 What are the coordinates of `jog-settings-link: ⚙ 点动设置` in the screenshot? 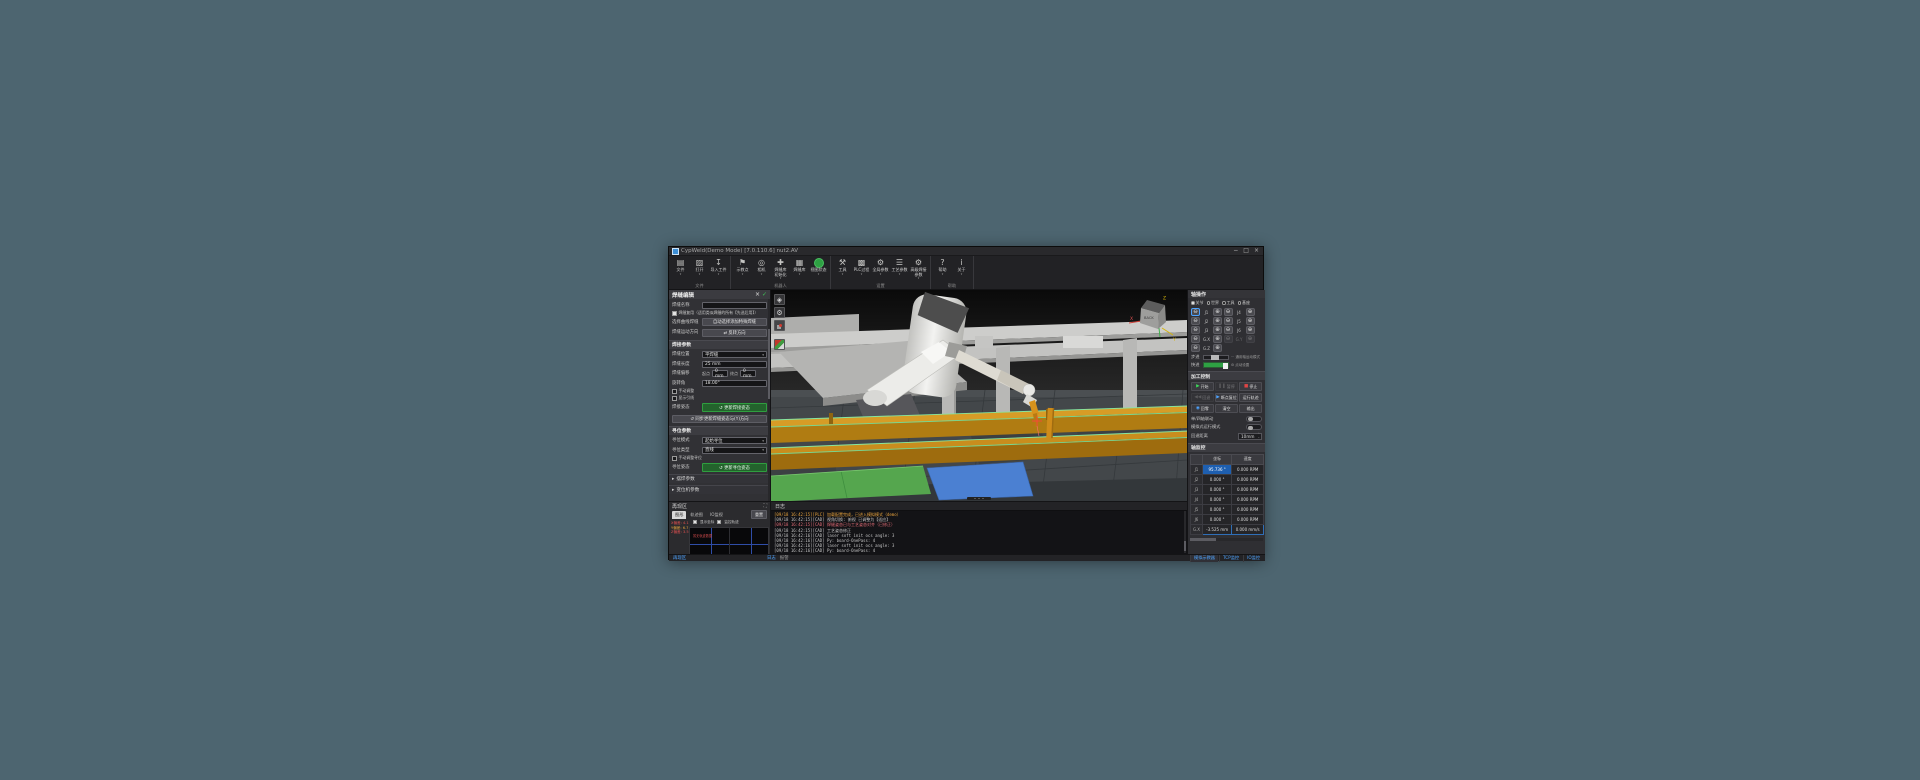 It's located at (1240, 365).